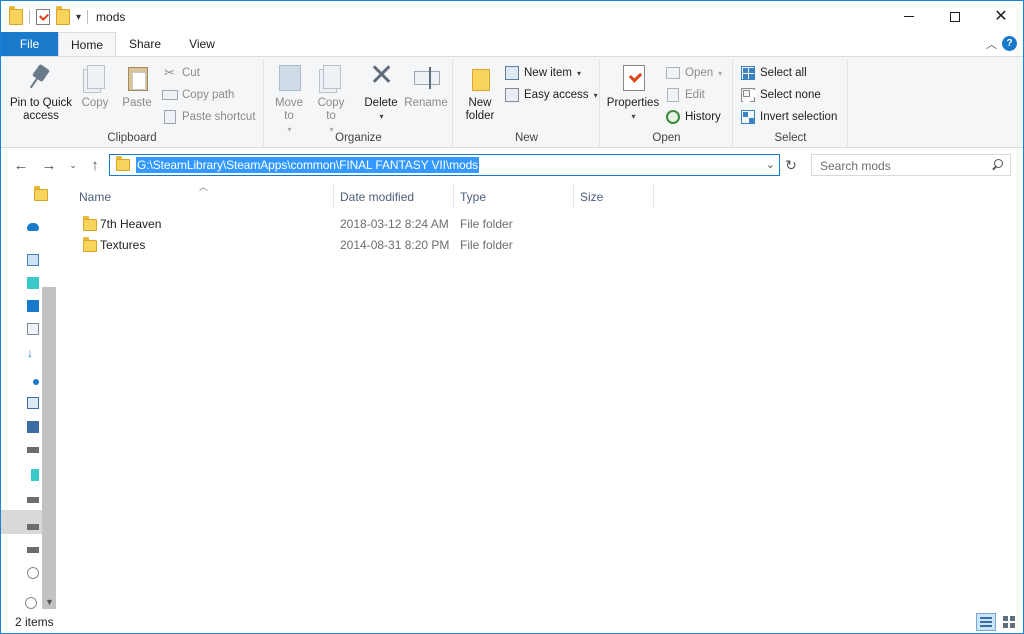 The width and height of the screenshot is (1024, 634). I want to click on details-view-icon, so click(986, 622).